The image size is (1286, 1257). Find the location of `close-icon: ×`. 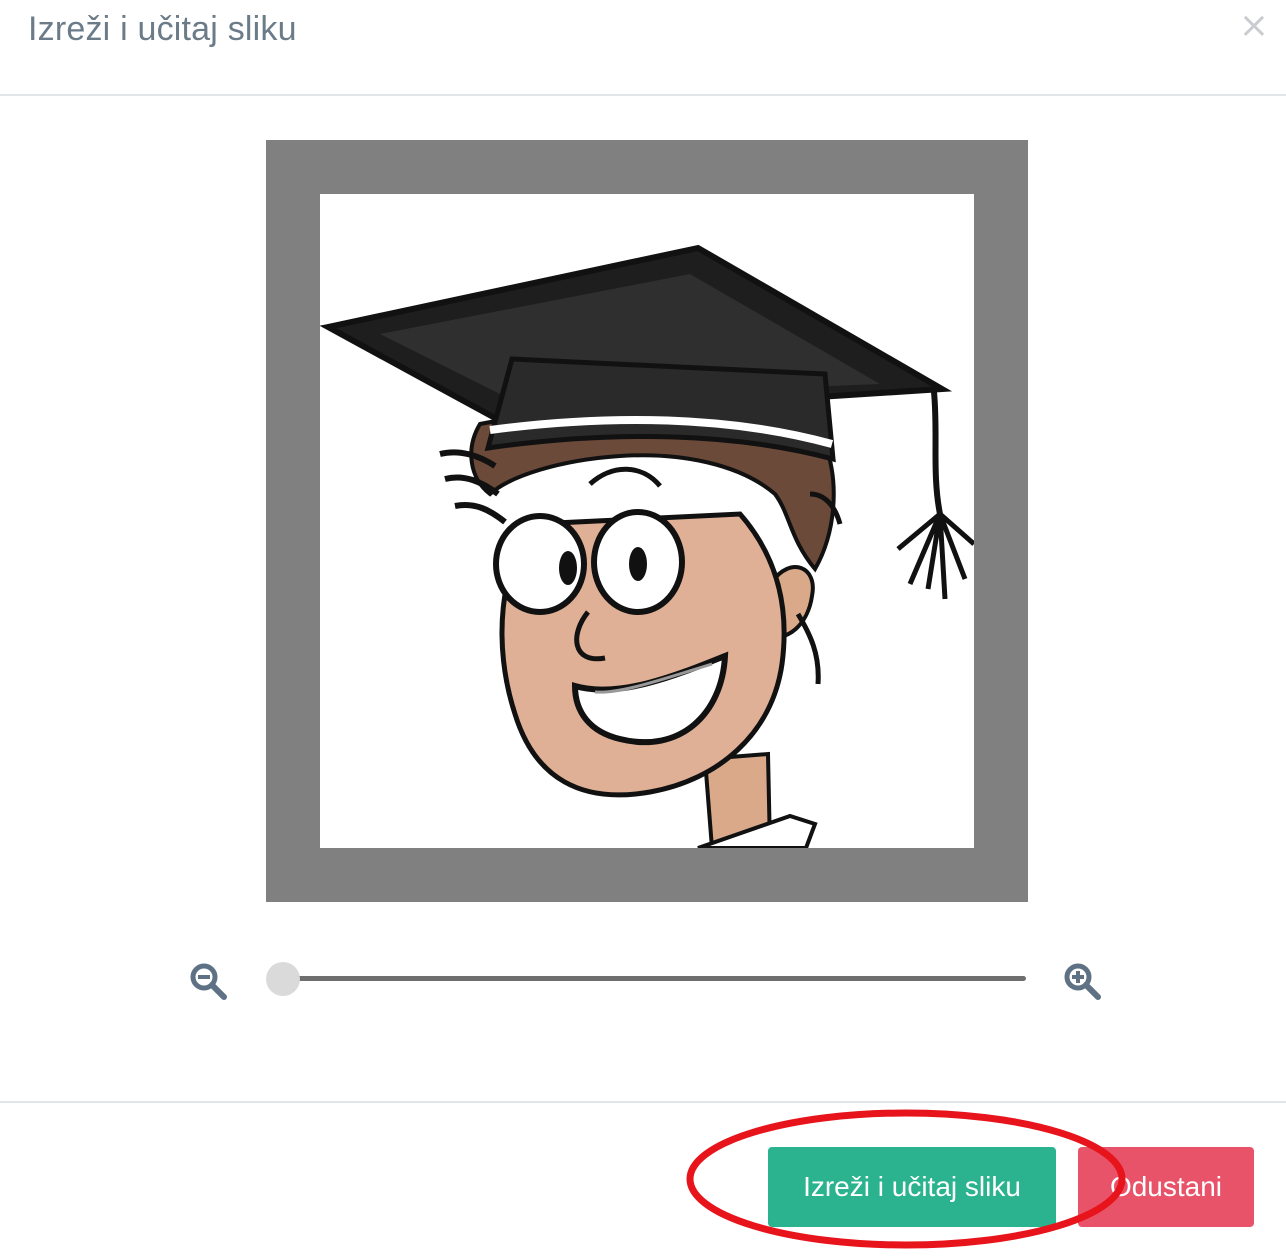

close-icon: × is located at coordinates (1254, 26).